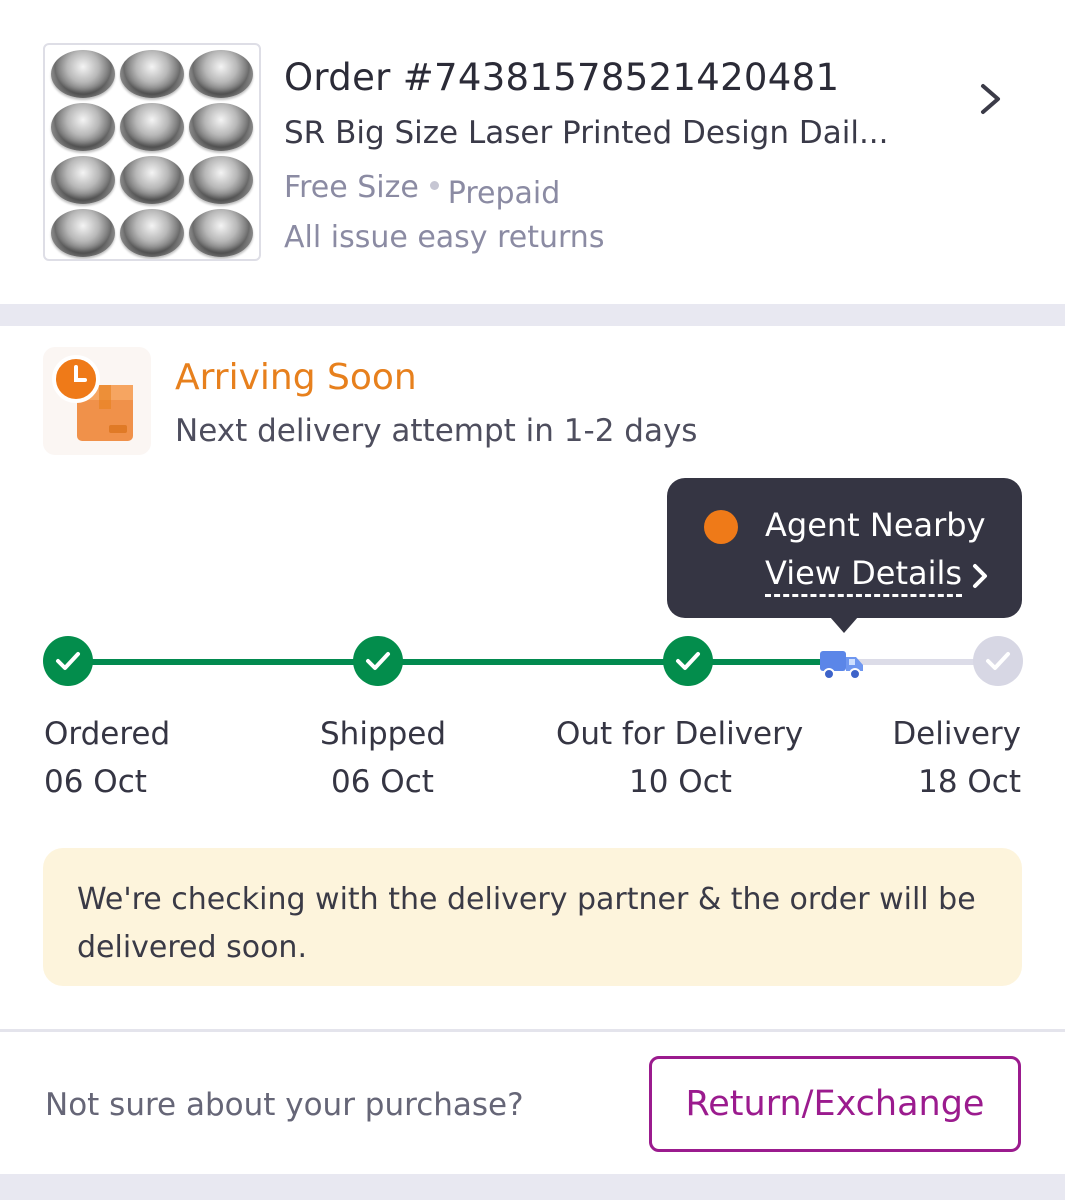 The image size is (1065, 1200). Describe the element at coordinates (351, 187) in the screenshot. I see `size-label: Free Size` at that location.